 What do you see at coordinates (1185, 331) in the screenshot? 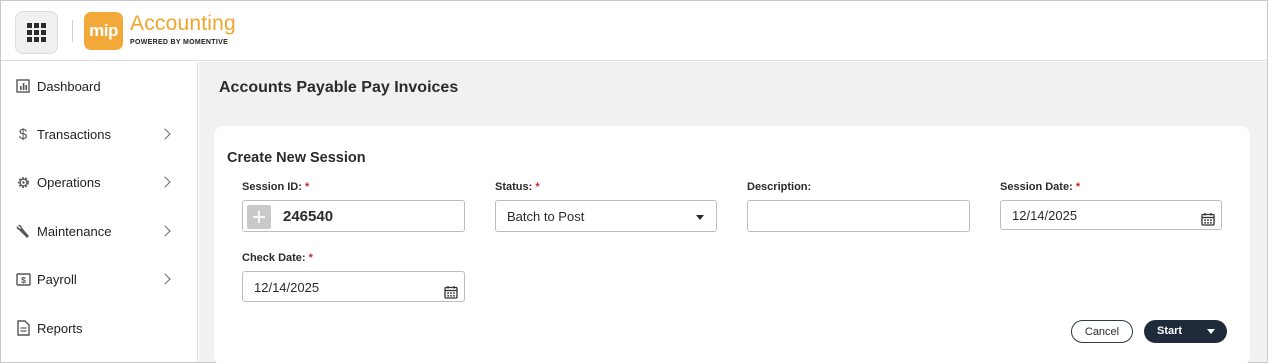
I see `start-button: Start` at bounding box center [1185, 331].